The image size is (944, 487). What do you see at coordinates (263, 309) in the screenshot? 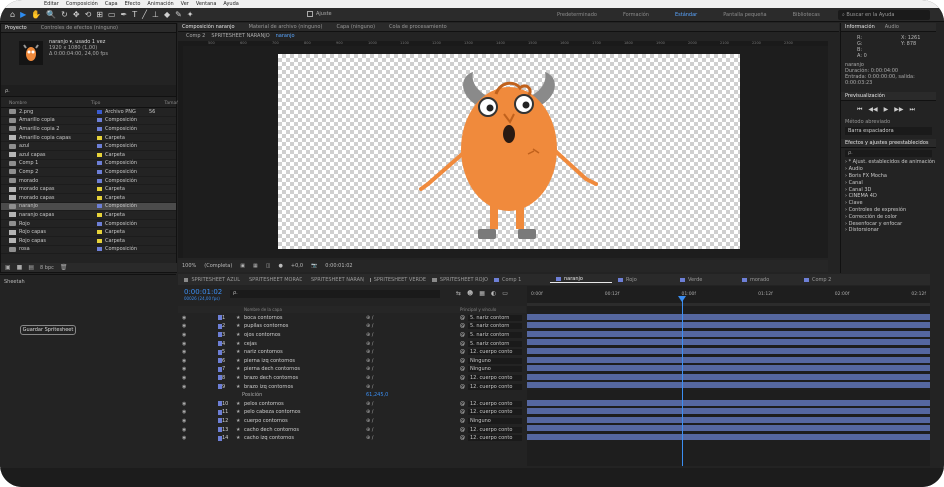
I see `column-layer-name: Nombre de la capa` at bounding box center [263, 309].